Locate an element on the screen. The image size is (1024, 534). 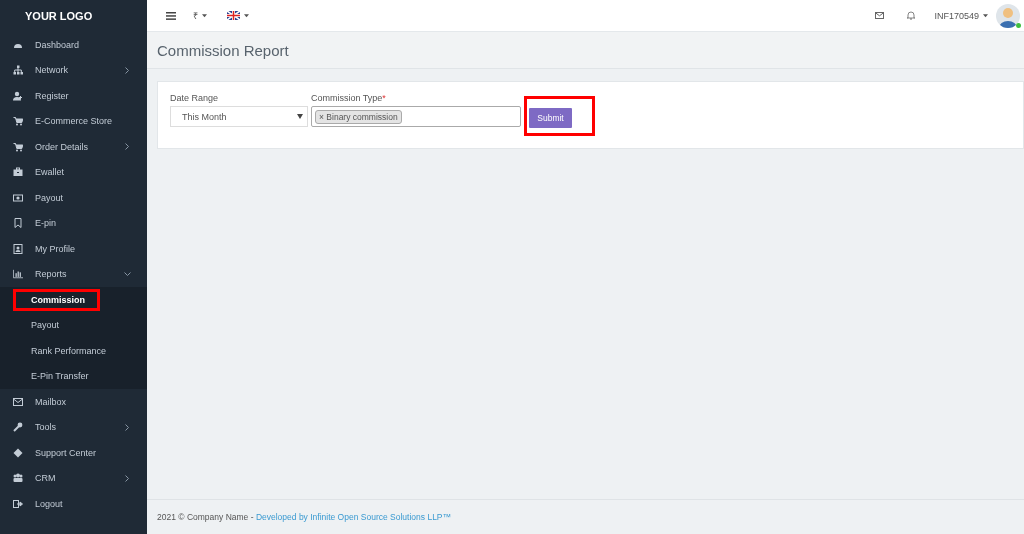
sidebar-item: Ewallet is located at coordinates (73, 172).